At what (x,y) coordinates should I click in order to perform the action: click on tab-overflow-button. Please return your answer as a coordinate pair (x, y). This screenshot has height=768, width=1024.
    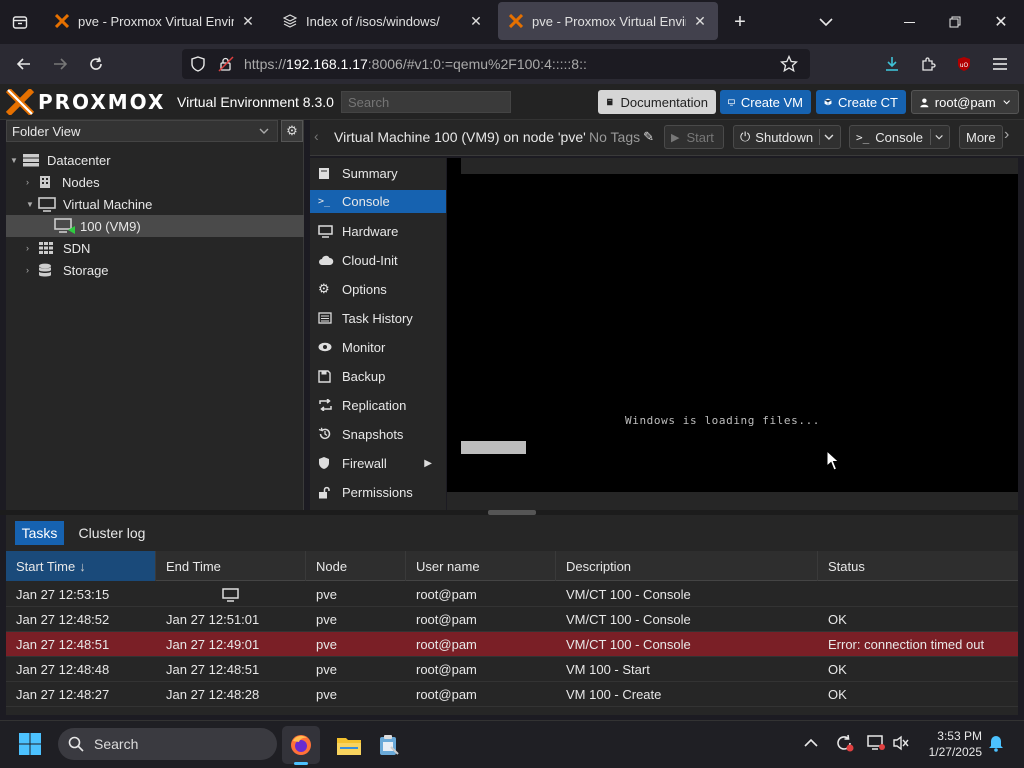
    Looking at the image, I should click on (826, 22).